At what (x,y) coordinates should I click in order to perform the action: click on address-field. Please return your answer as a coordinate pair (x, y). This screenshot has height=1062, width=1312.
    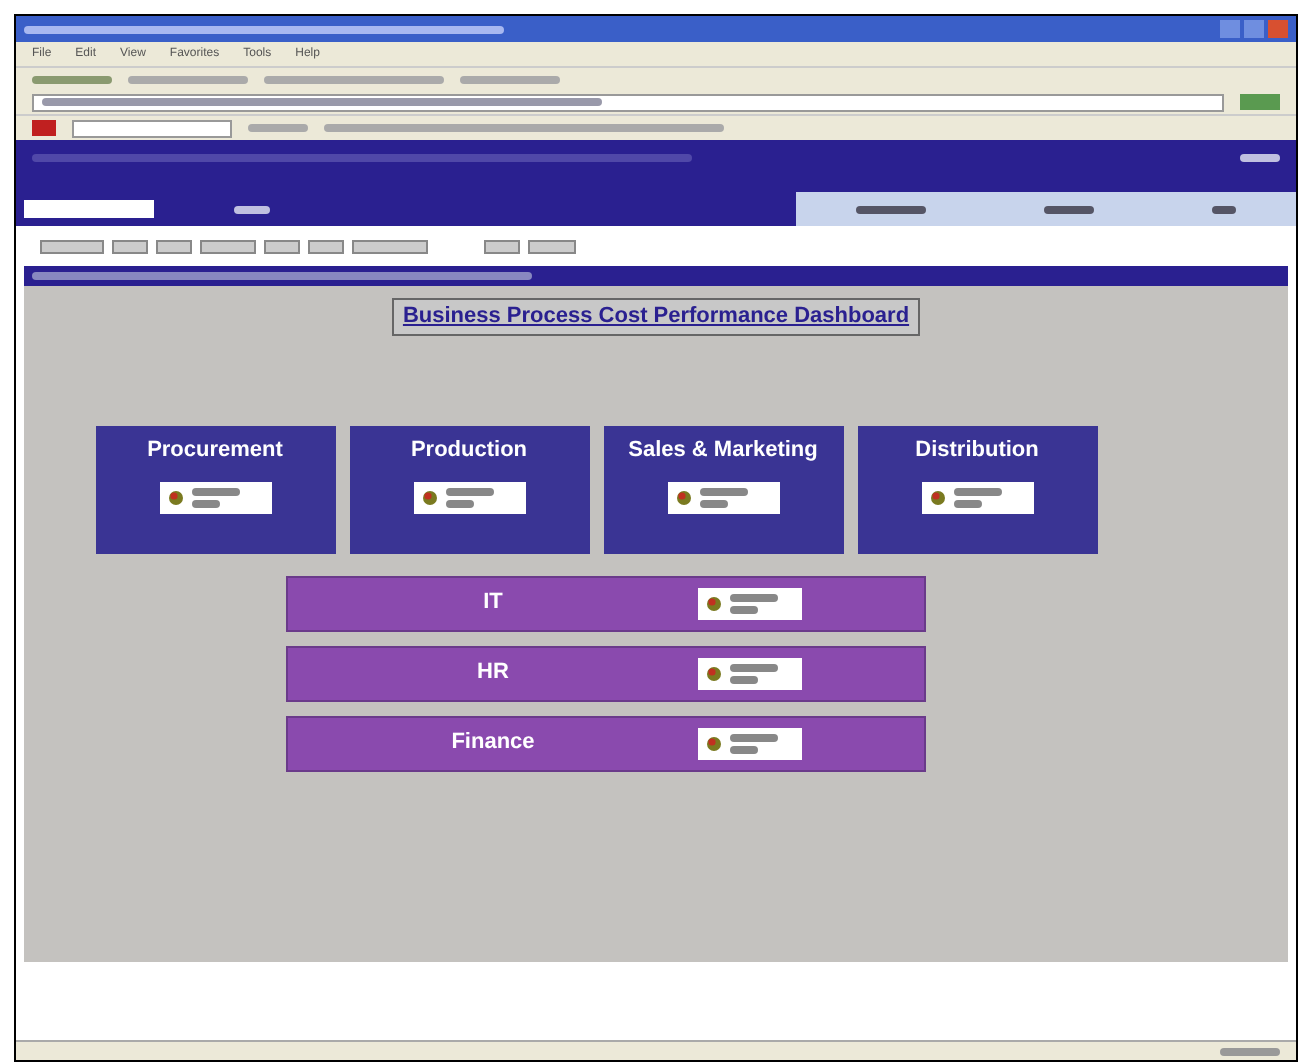
    Looking at the image, I should click on (628, 102).